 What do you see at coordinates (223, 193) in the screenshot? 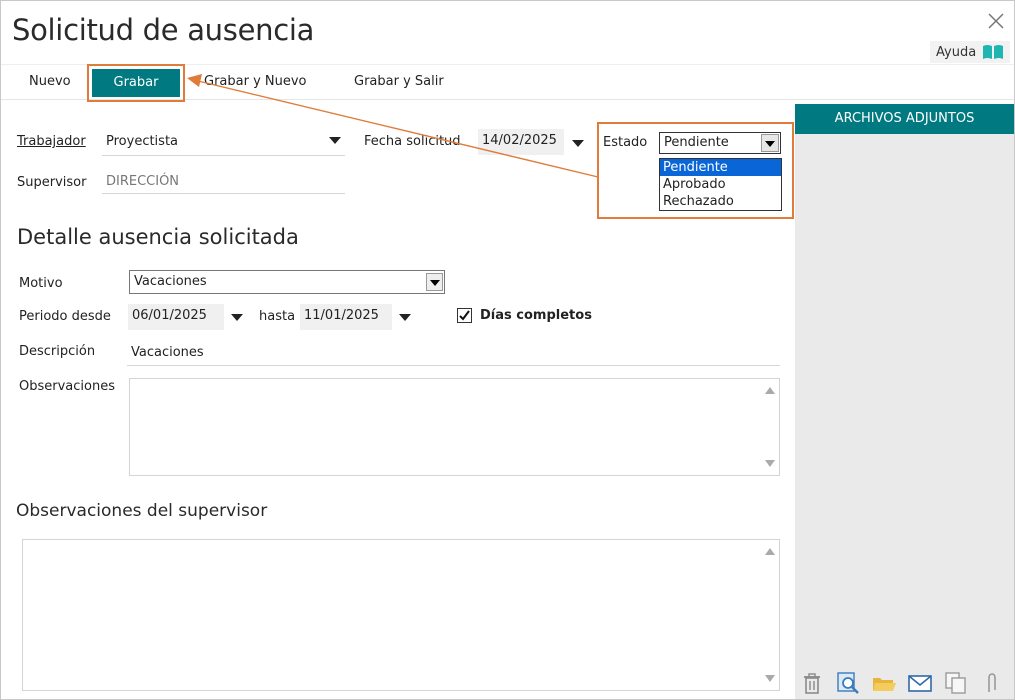
I see `supervisor-underline` at bounding box center [223, 193].